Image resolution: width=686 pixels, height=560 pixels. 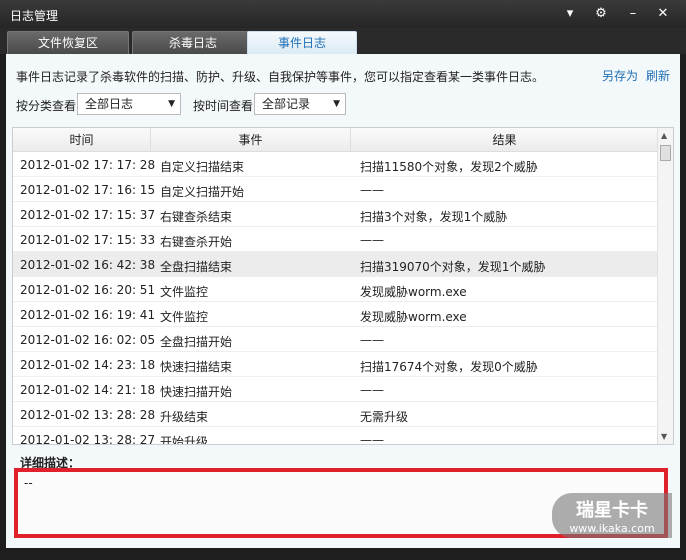 I want to click on cell-time: 2012-01-02 16: 19: 41, so click(x=88, y=315).